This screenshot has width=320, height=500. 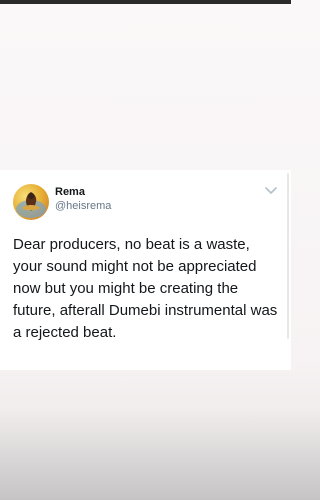 I want to click on scrollbar, so click(x=288, y=256).